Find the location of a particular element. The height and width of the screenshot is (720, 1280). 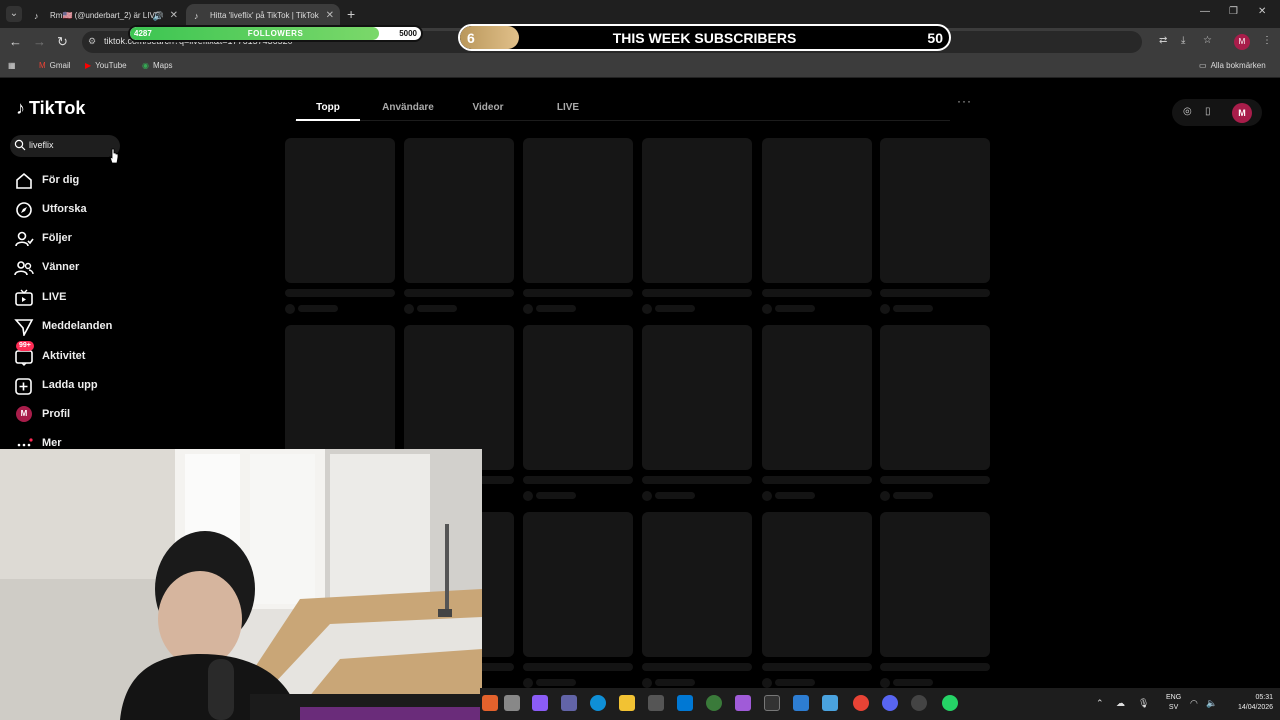

apps-icon: ▦ is located at coordinates (12, 65).